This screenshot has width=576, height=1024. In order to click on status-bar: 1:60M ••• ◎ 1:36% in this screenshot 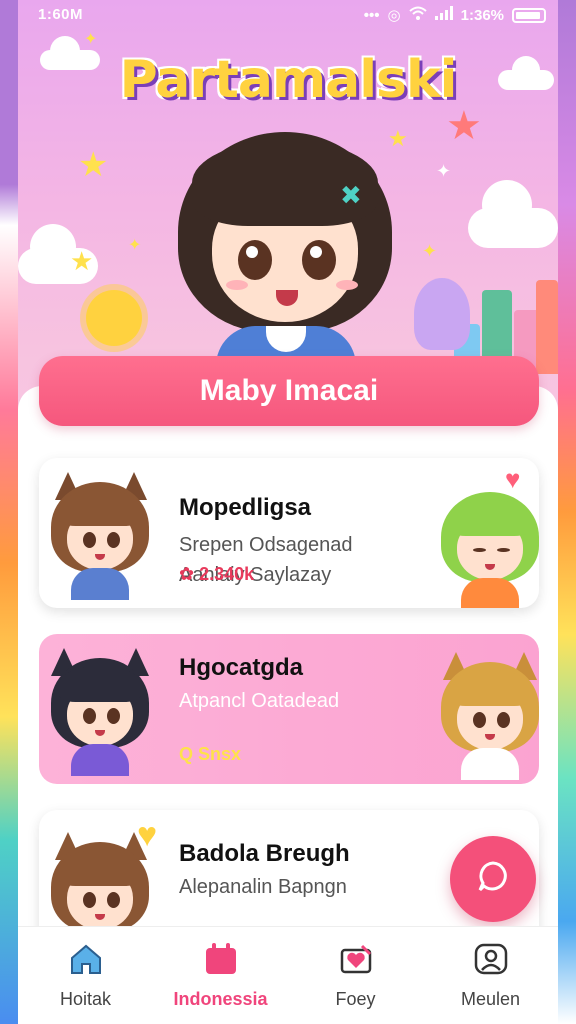, I will do `click(288, 15)`.